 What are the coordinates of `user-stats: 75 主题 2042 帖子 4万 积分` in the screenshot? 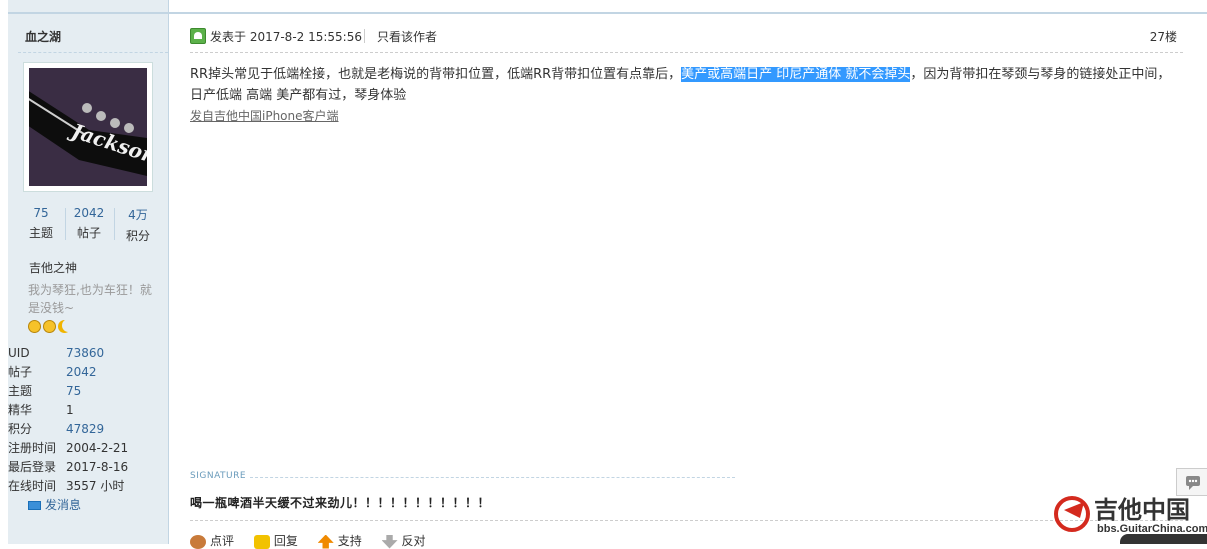 It's located at (88, 225).